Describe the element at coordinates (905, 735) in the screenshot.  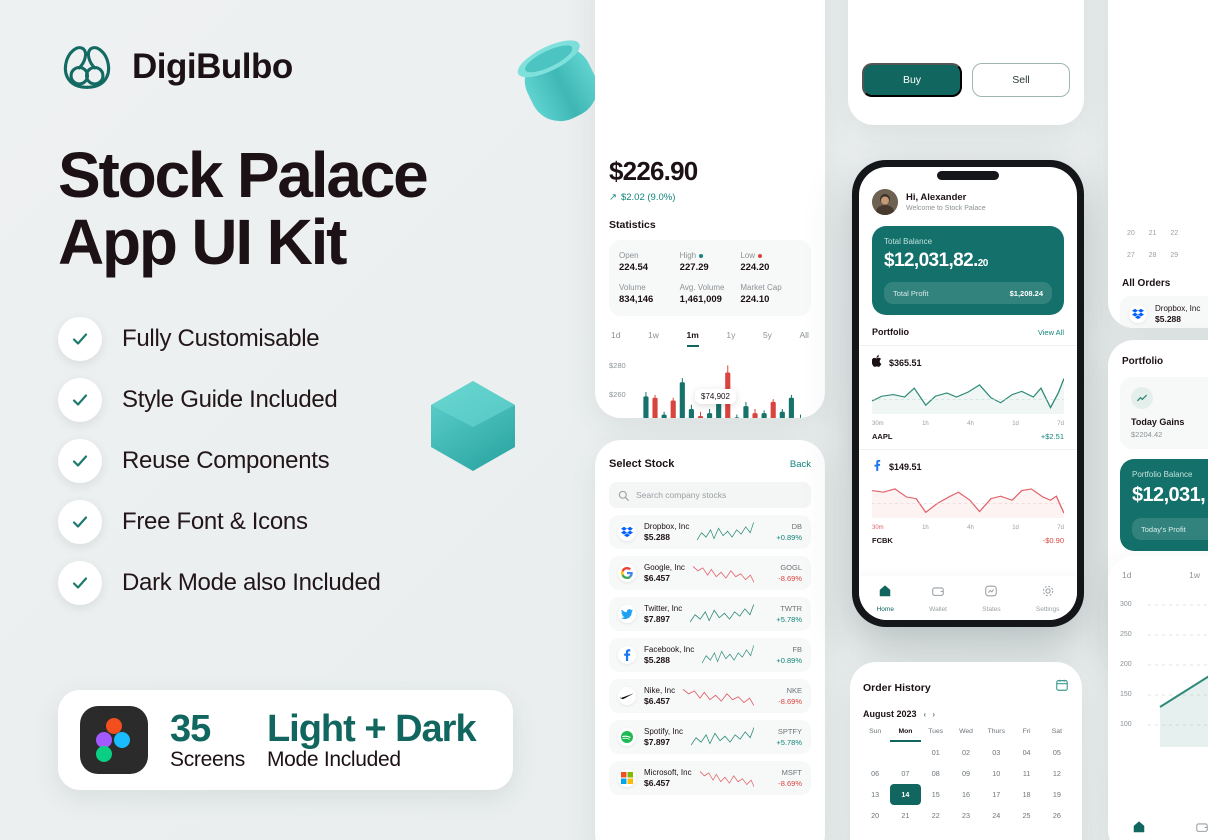
I see `calendar-weekday: Mon` at that location.